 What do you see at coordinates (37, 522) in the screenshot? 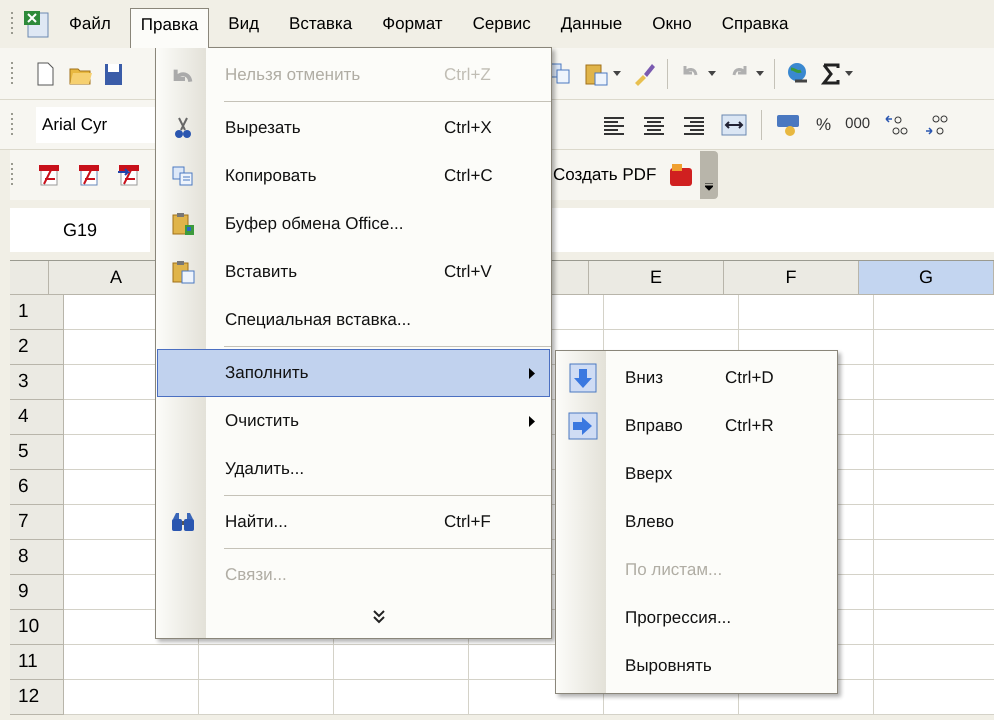
I see `row-header: 7` at bounding box center [37, 522].